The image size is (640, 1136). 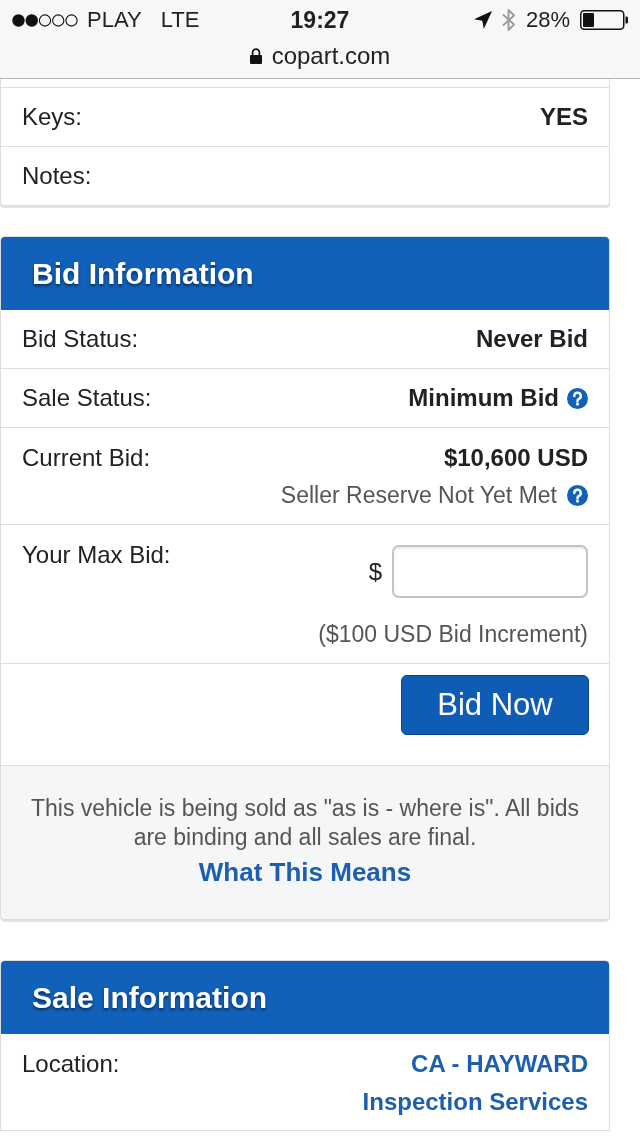 What do you see at coordinates (375, 571) in the screenshot?
I see `currency-symbol: $` at bounding box center [375, 571].